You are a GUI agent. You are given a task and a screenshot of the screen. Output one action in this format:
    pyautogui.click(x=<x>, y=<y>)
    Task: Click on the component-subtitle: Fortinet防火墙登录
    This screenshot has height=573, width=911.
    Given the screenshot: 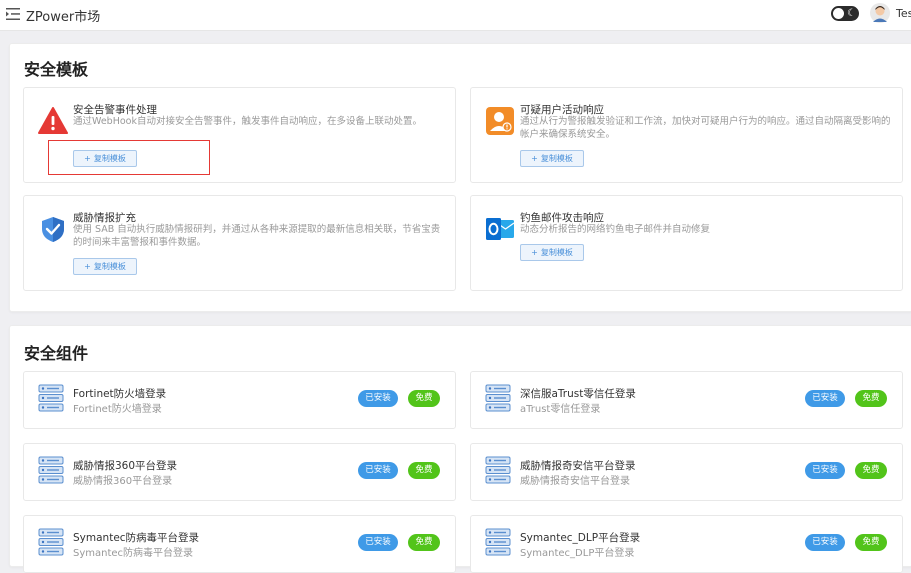 What is the action you would take?
    pyautogui.click(x=117, y=409)
    